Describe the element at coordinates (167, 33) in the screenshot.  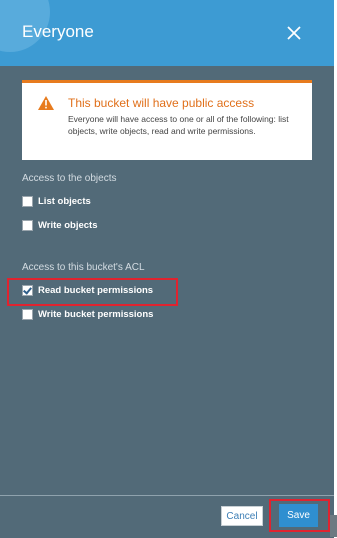
I see `dialog-header: Everyone` at that location.